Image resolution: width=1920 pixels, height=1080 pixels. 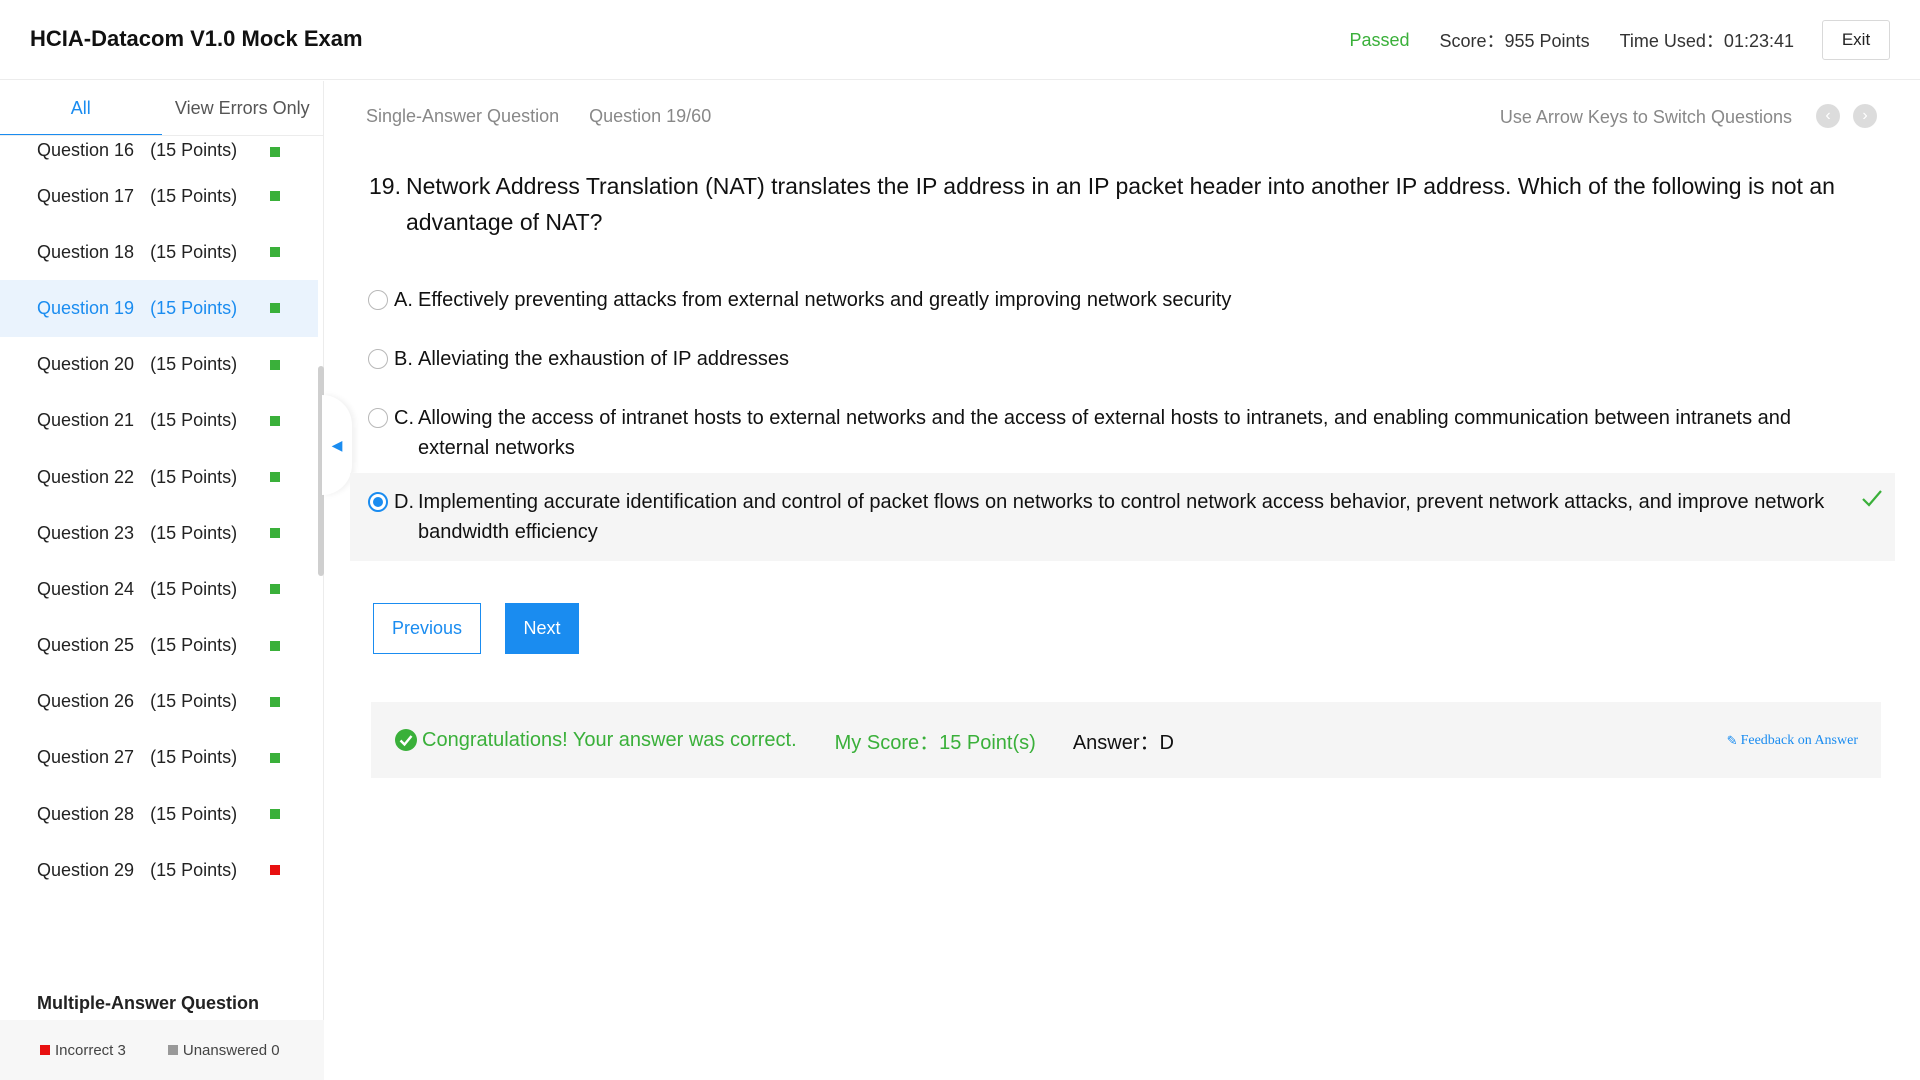 I want to click on exam-status-badge: Passed, so click(x=1379, y=39).